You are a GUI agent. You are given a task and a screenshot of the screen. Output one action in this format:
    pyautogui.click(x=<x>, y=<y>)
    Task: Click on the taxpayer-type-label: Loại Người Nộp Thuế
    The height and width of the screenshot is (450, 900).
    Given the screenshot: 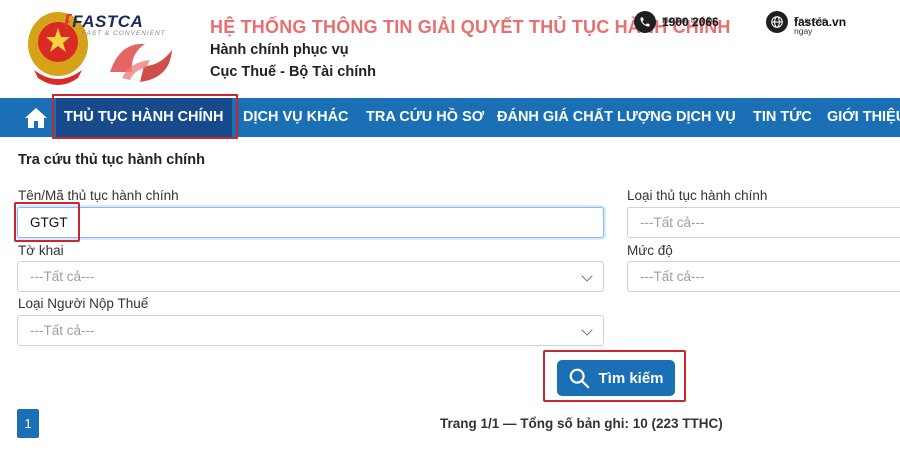 What is the action you would take?
    pyautogui.click(x=83, y=303)
    